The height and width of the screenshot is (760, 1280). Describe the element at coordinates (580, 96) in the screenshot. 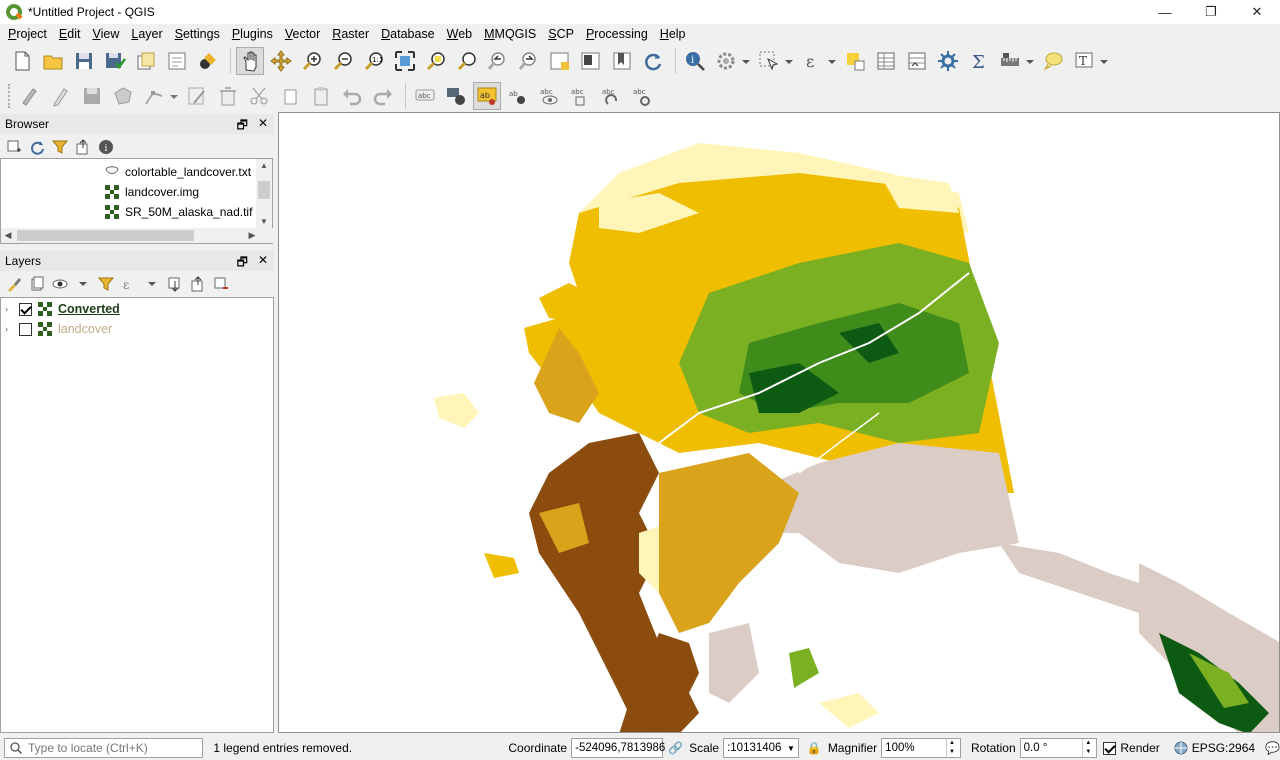

I see `rotate-label-icon: abc` at that location.